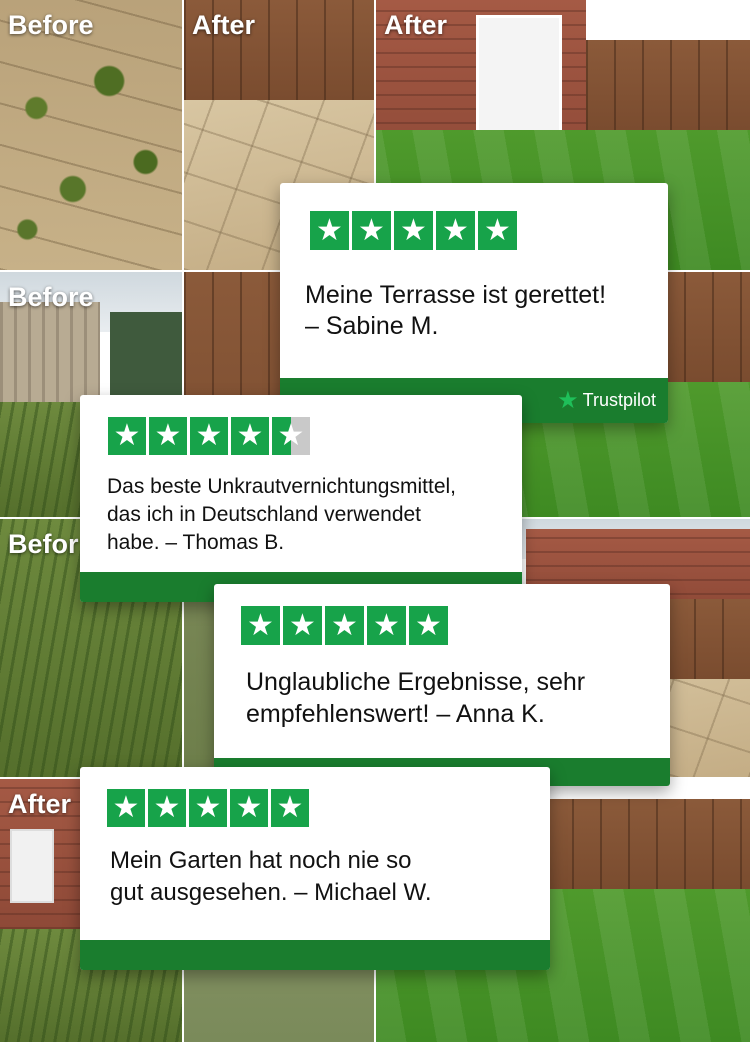 The width and height of the screenshot is (750, 1042). I want to click on review-text: Meine Terrasse ist gerettet! – Sabine M., so click(456, 310).